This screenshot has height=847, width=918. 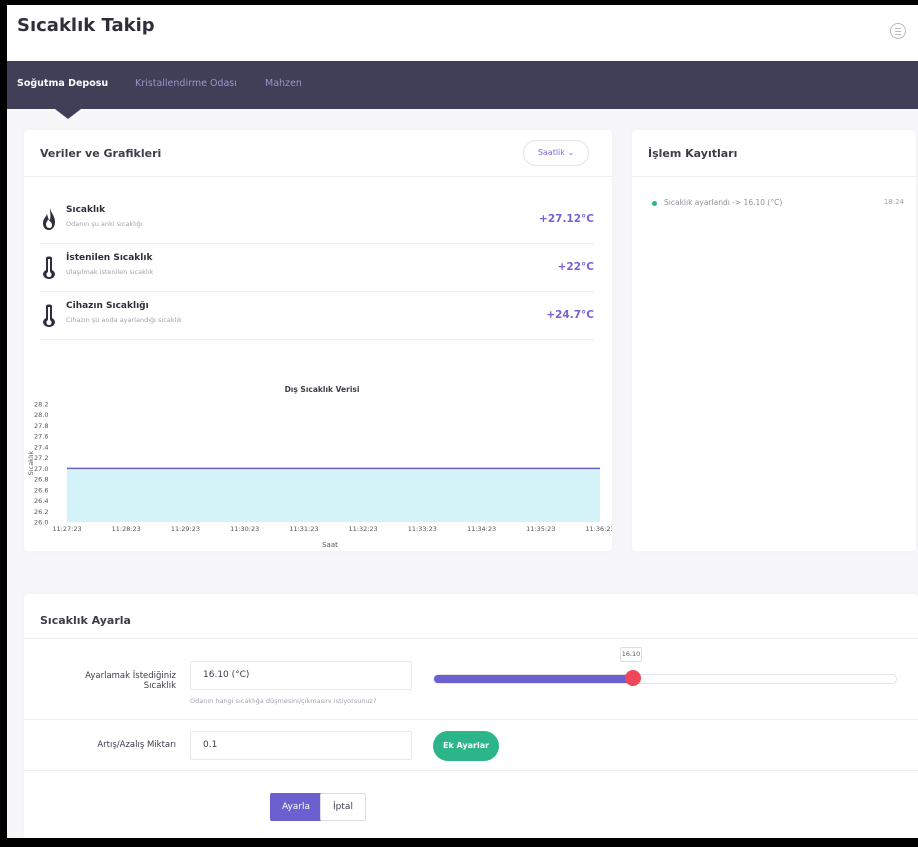 I want to click on temperature-slider, so click(x=665, y=678).